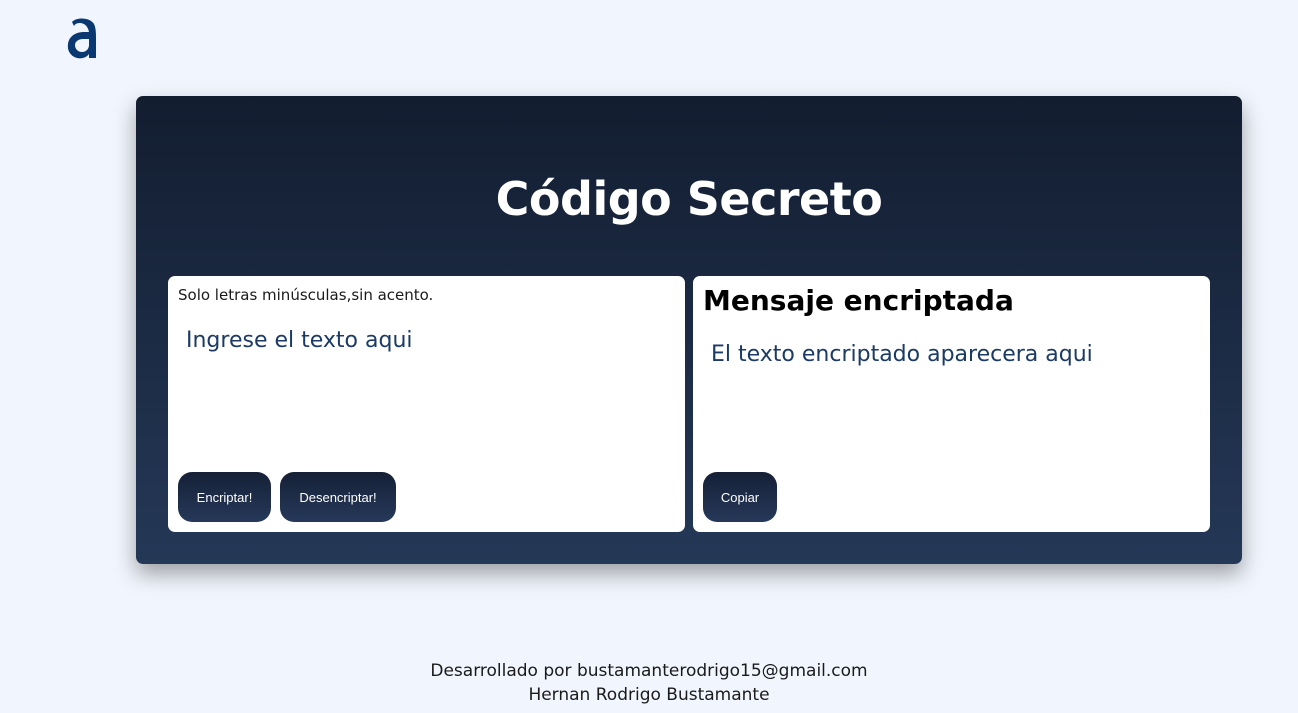 The height and width of the screenshot is (713, 1298). Describe the element at coordinates (689, 199) in the screenshot. I see `page-title: Código Secreto` at that location.